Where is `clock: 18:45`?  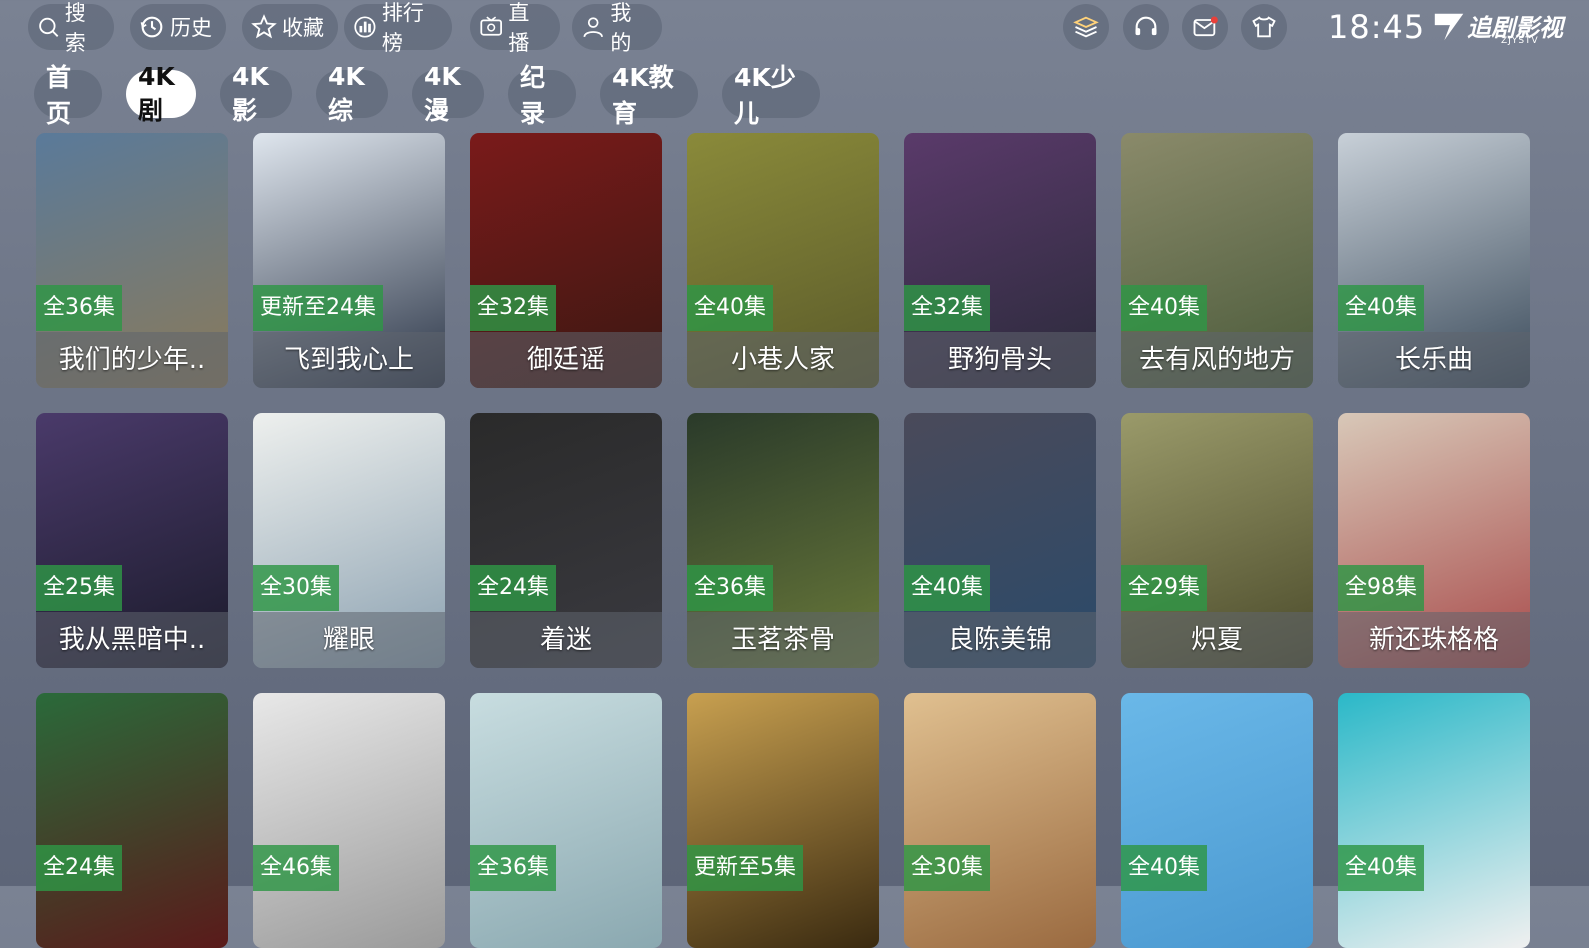
clock: 18:45 is located at coordinates (1377, 27).